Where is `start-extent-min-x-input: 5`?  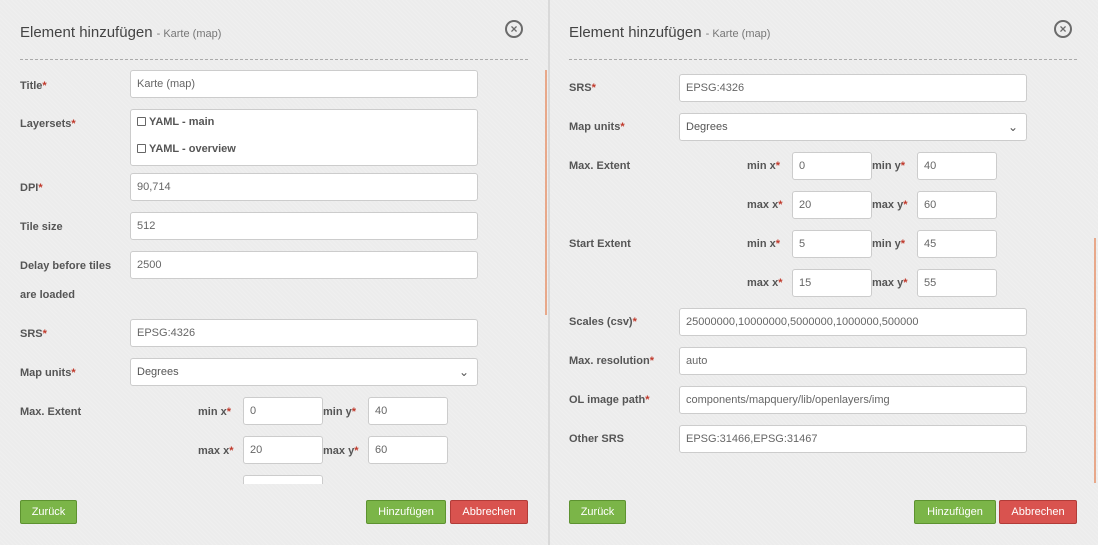
start-extent-min-x-input: 5 is located at coordinates (832, 244).